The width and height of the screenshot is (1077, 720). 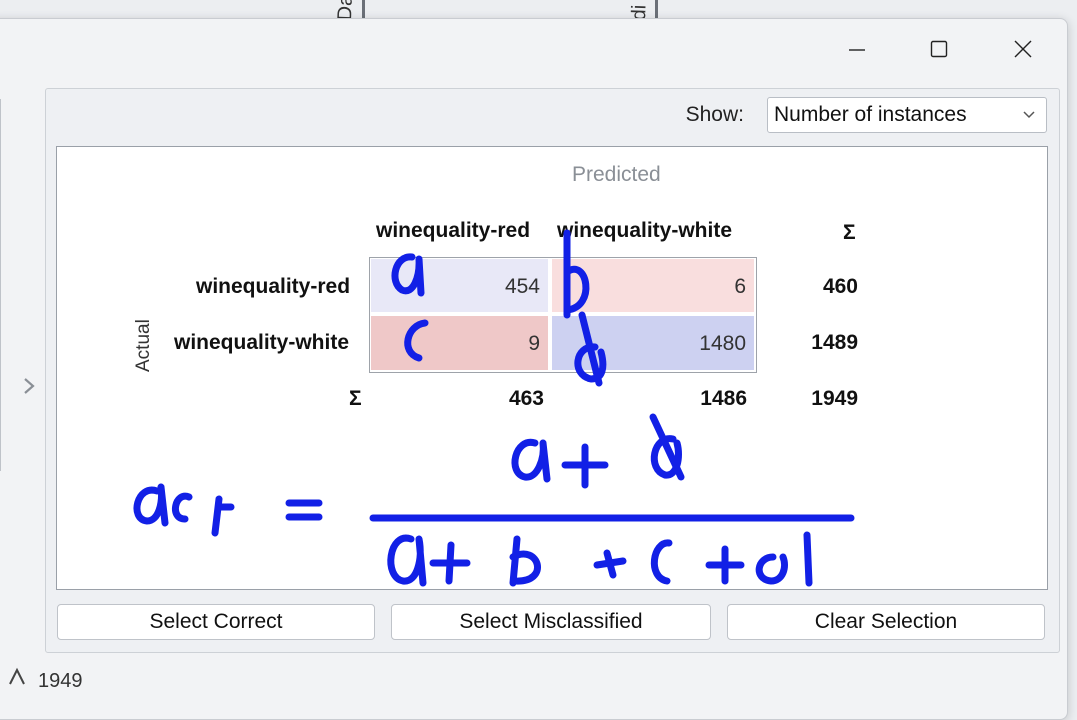 What do you see at coordinates (645, 230) in the screenshot?
I see `column-header: winequality-white` at bounding box center [645, 230].